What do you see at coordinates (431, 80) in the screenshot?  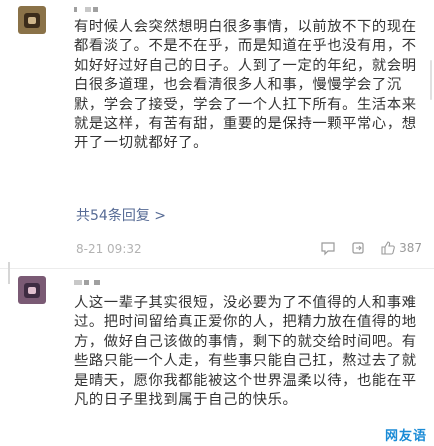 I see `scrollbar` at bounding box center [431, 80].